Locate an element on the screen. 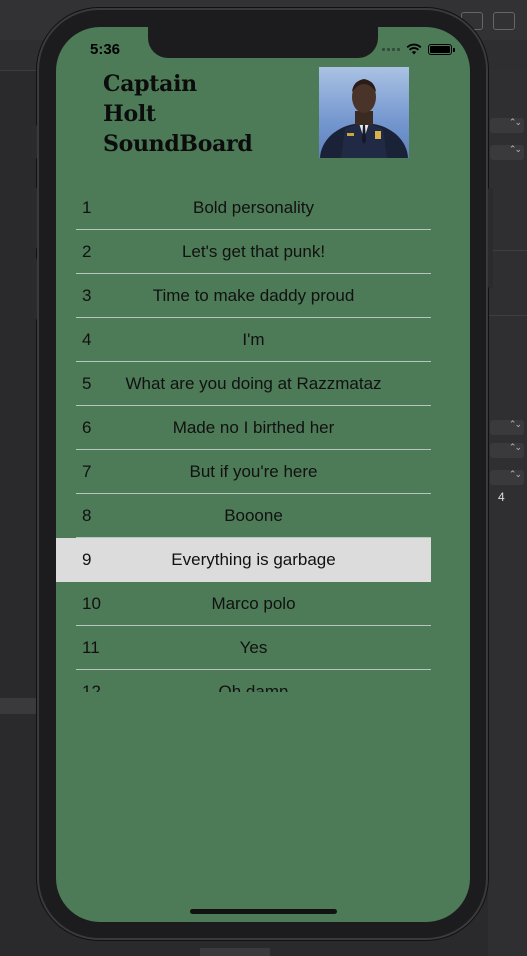 The height and width of the screenshot is (956, 527). sound-row-selected: 9 Everything is garbage is located at coordinates (243, 560).